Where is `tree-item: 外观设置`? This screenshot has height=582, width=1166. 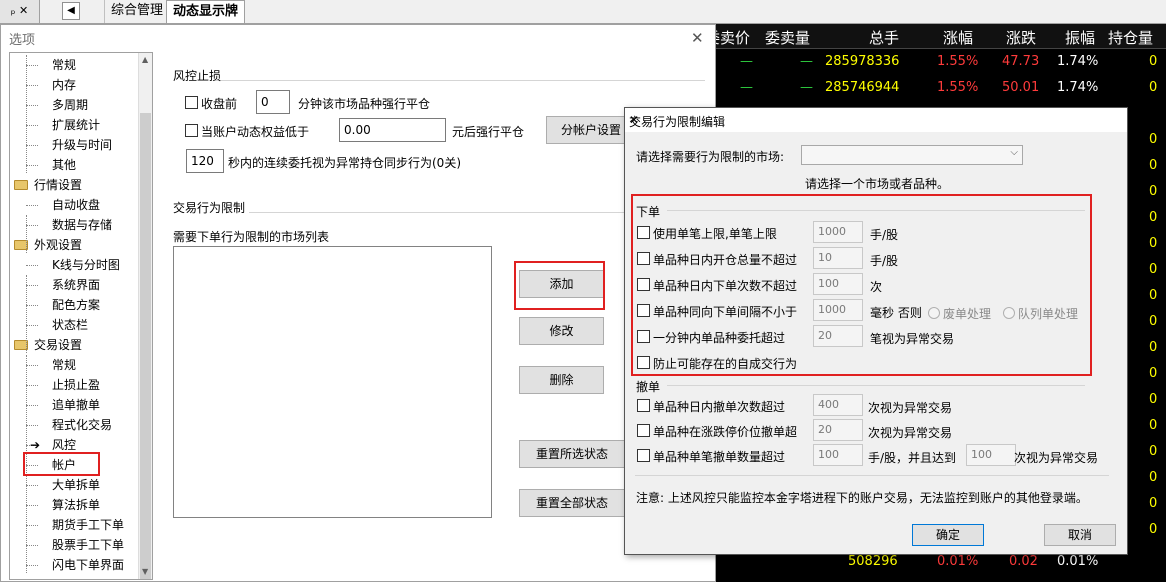 tree-item: 外观设置 is located at coordinates (58, 245).